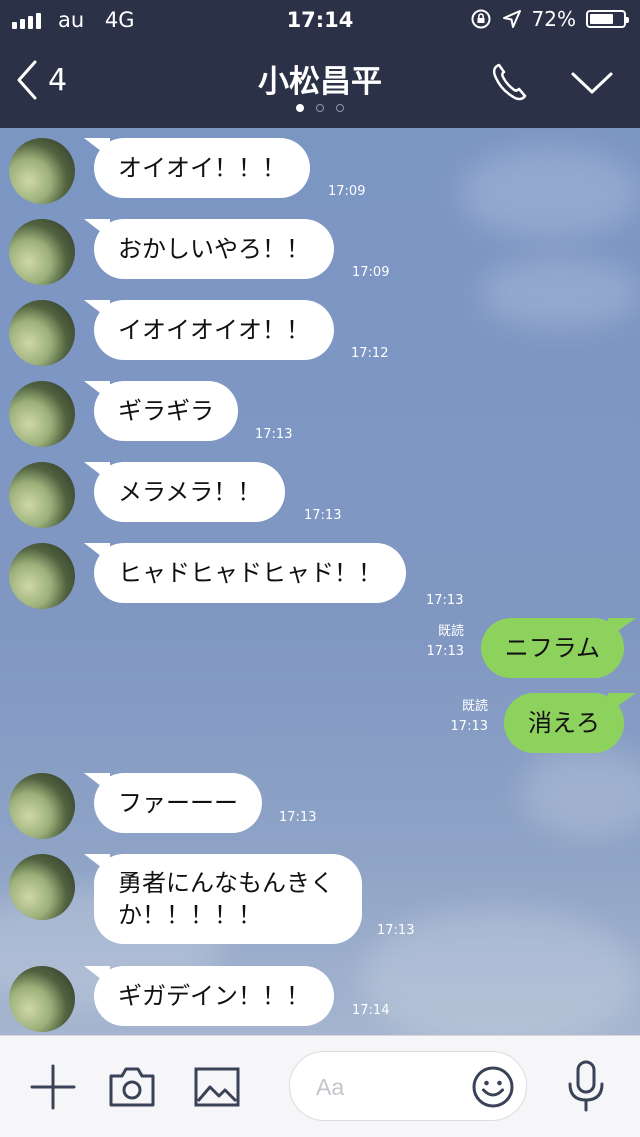  What do you see at coordinates (493, 1087) in the screenshot?
I see `smiley-icon` at bounding box center [493, 1087].